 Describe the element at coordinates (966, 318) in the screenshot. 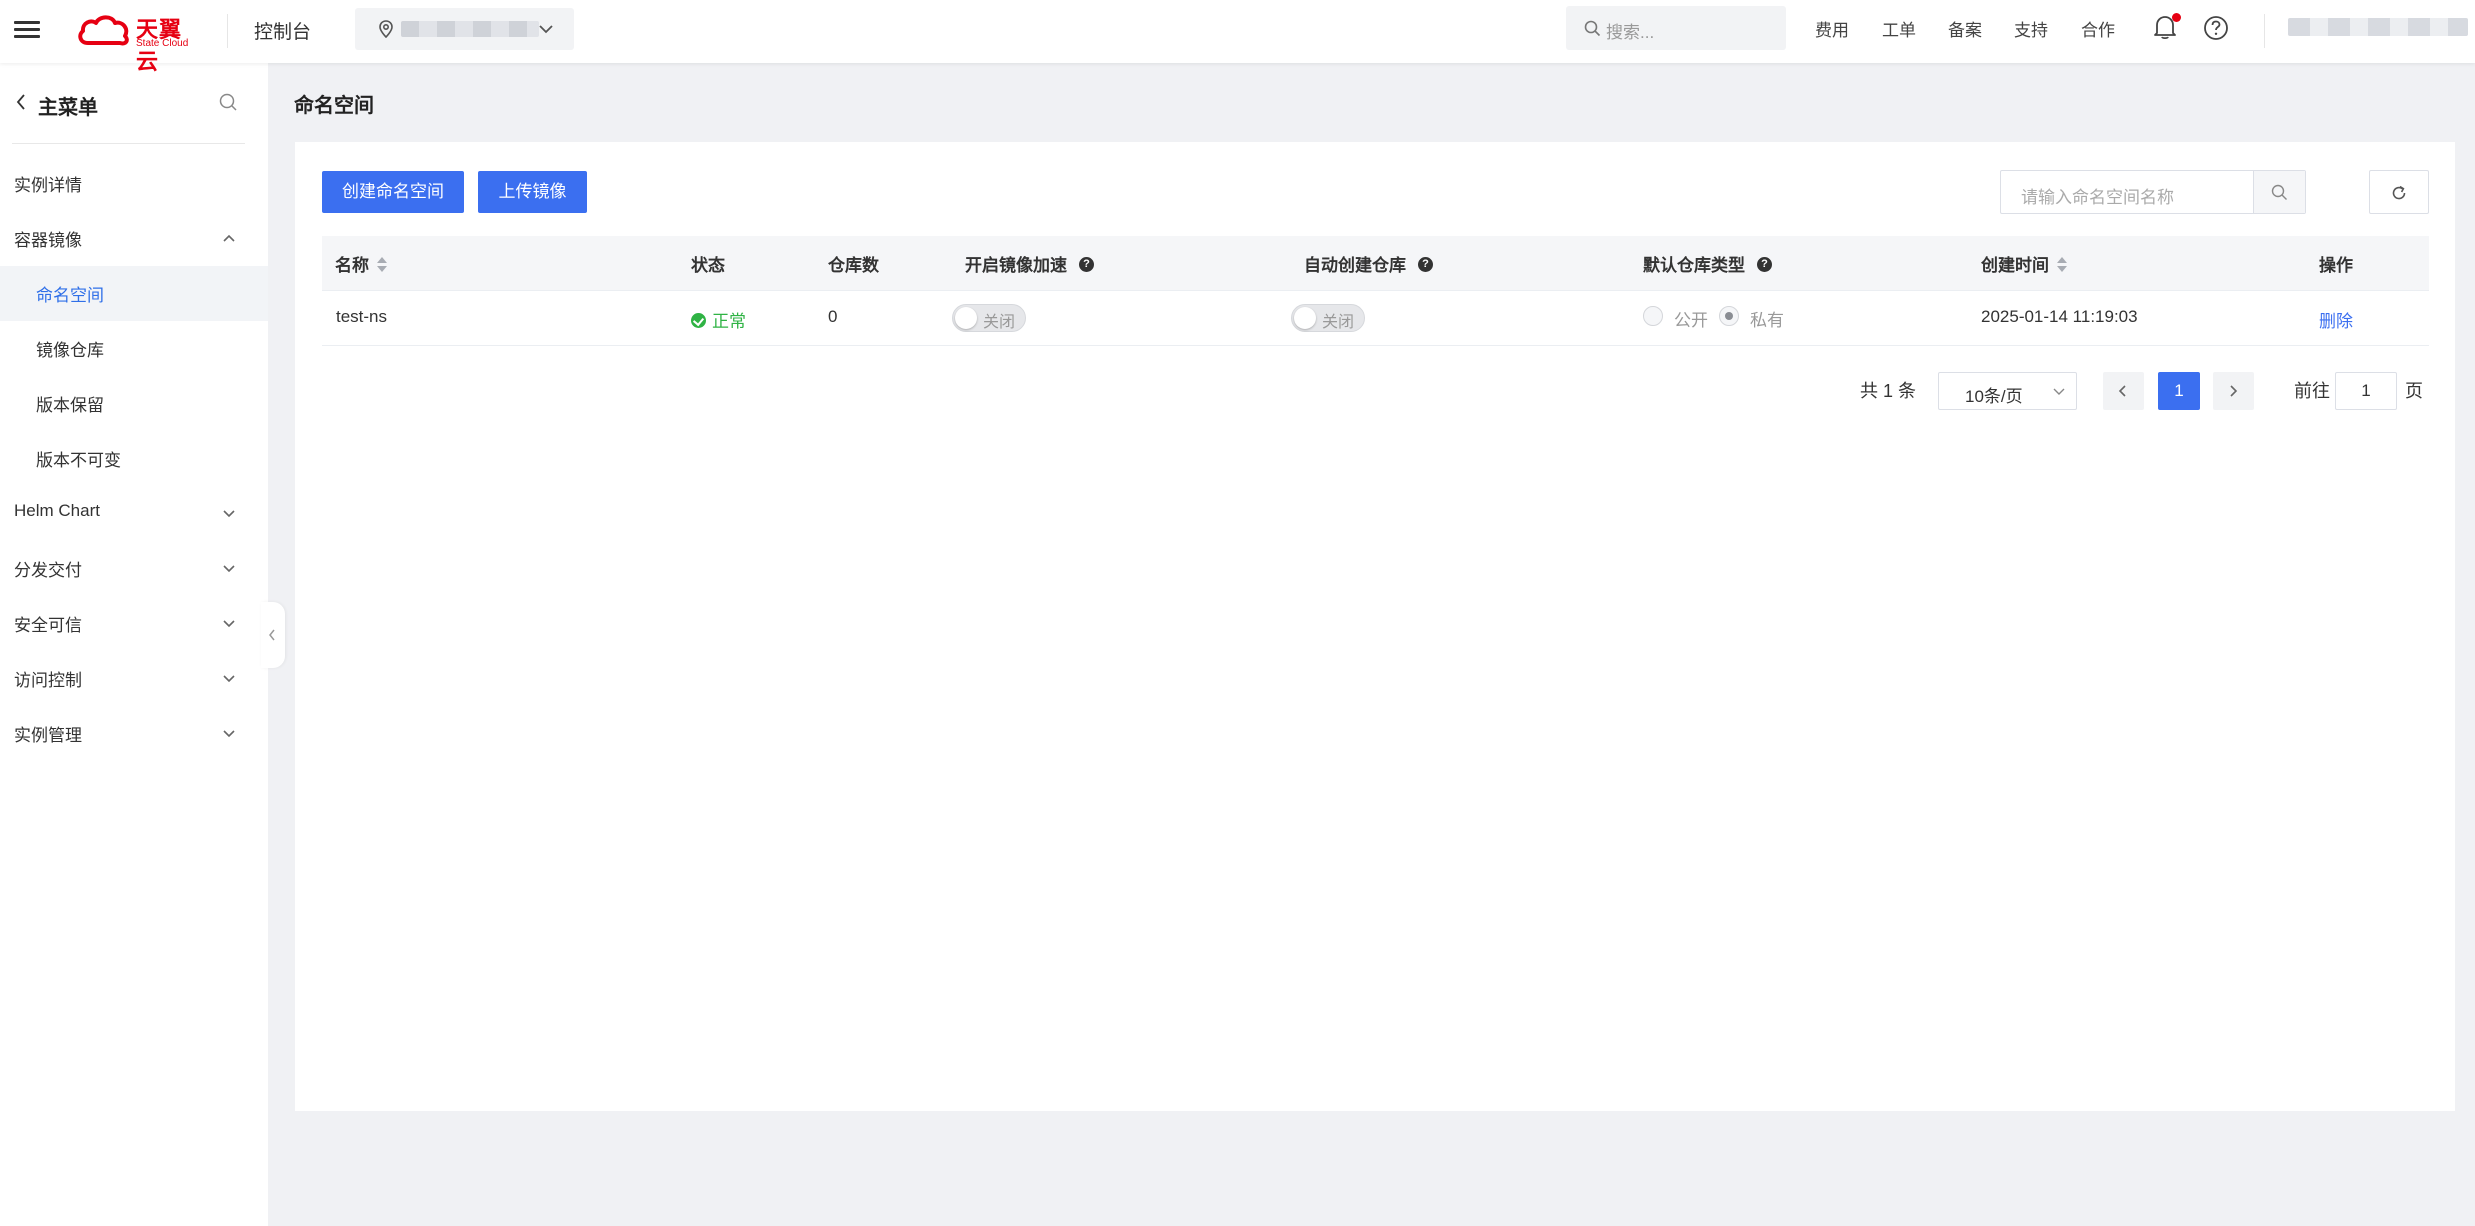

I see `toggle-knob` at that location.